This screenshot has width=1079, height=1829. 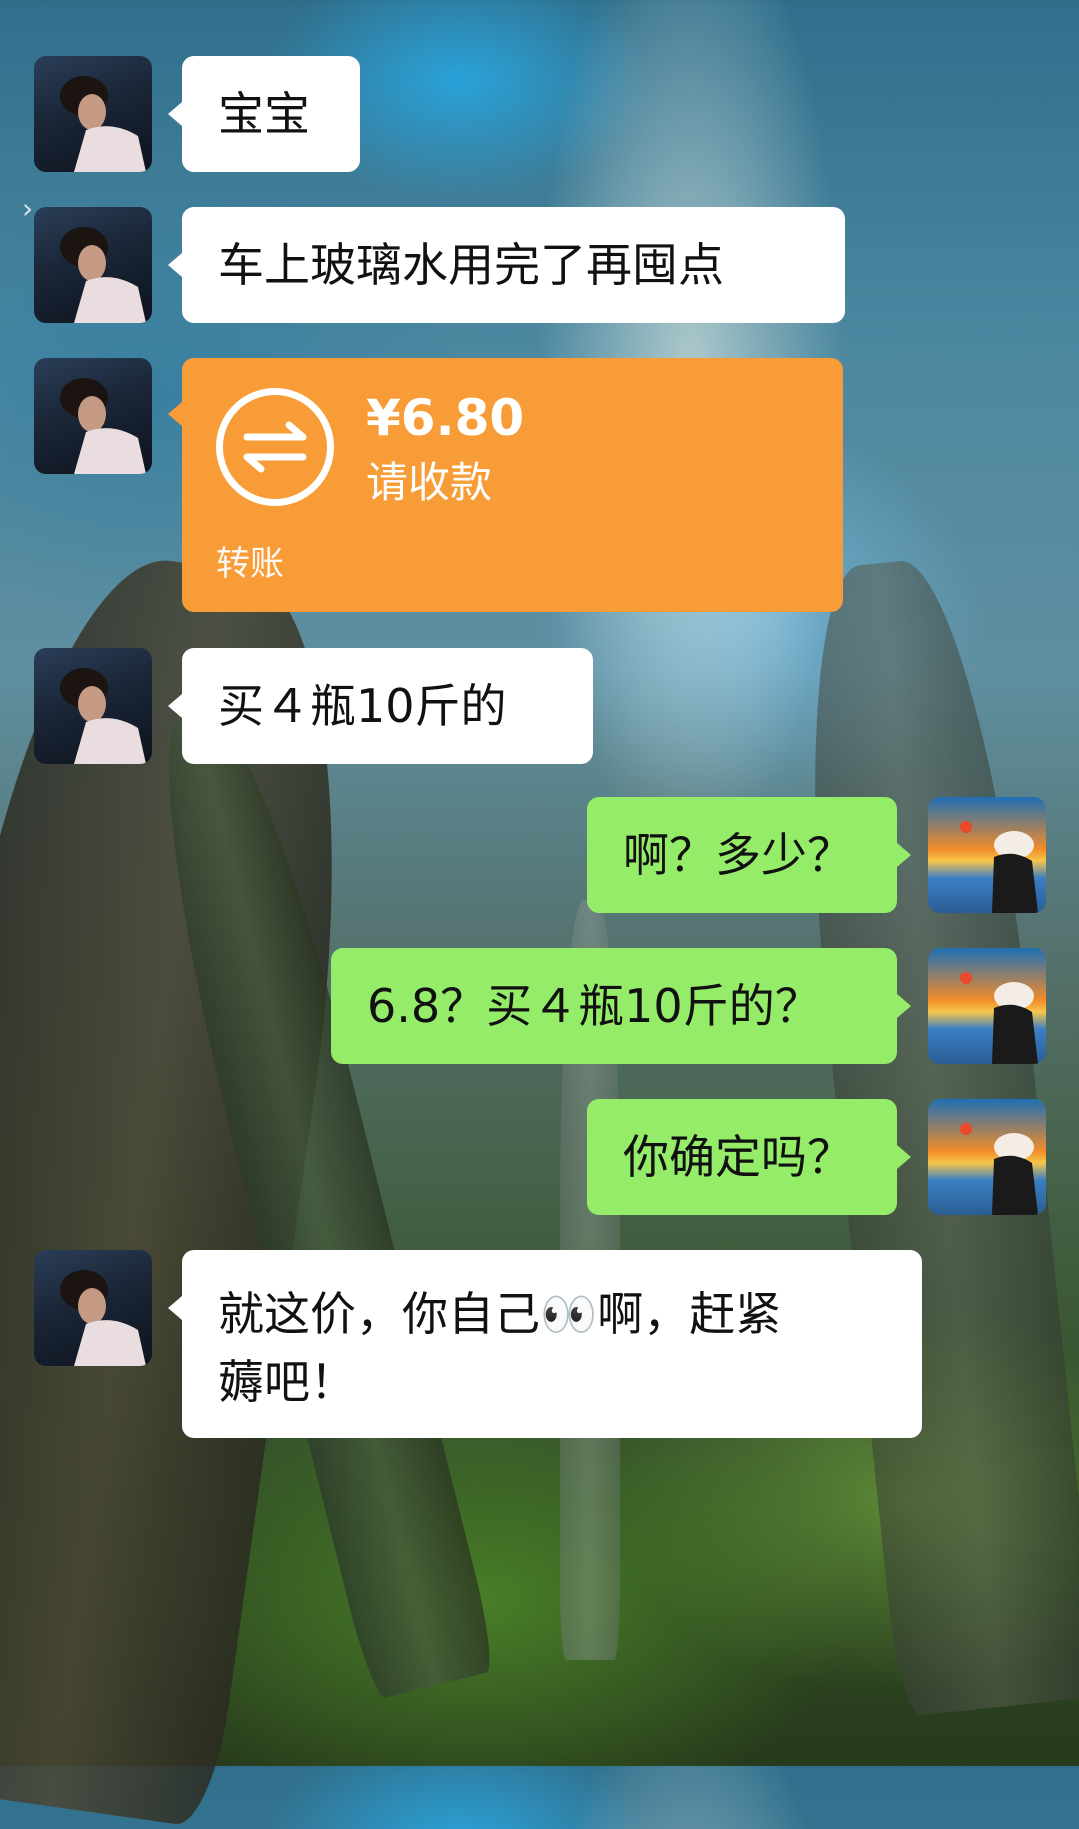 What do you see at coordinates (689, 1314) in the screenshot?
I see `message-text-part: 啊，赶紧` at bounding box center [689, 1314].